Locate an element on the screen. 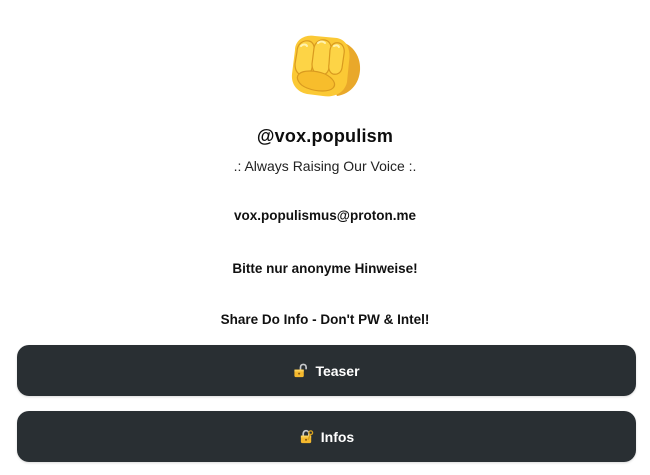  contact-email: vox.populismus@proton.me is located at coordinates (325, 215).